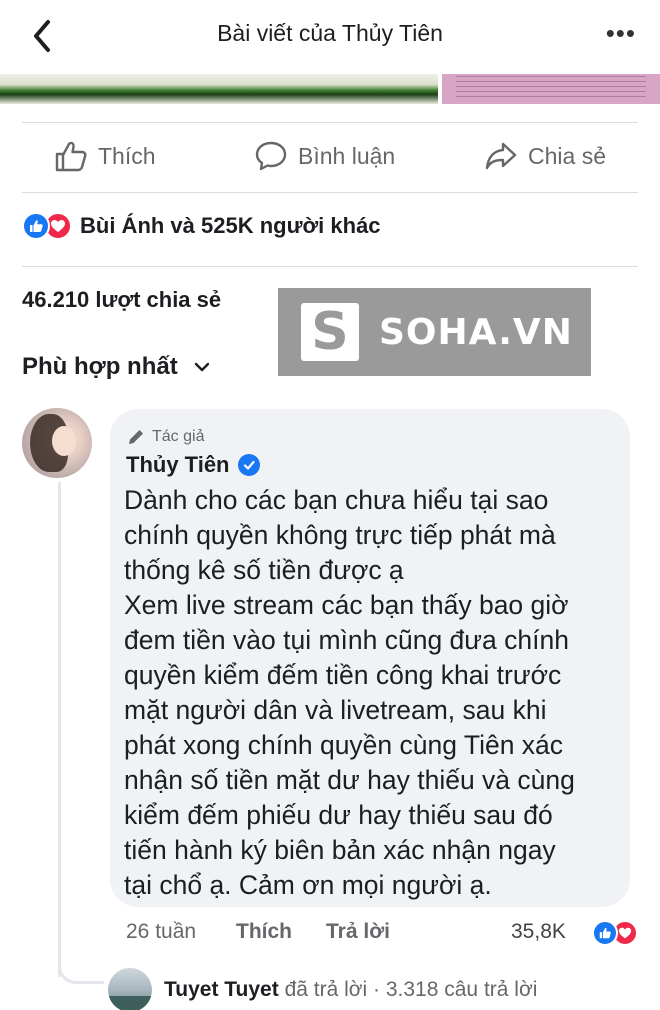 This screenshot has height=1010, width=660. I want to click on comment-button: Bình luận, so click(324, 156).